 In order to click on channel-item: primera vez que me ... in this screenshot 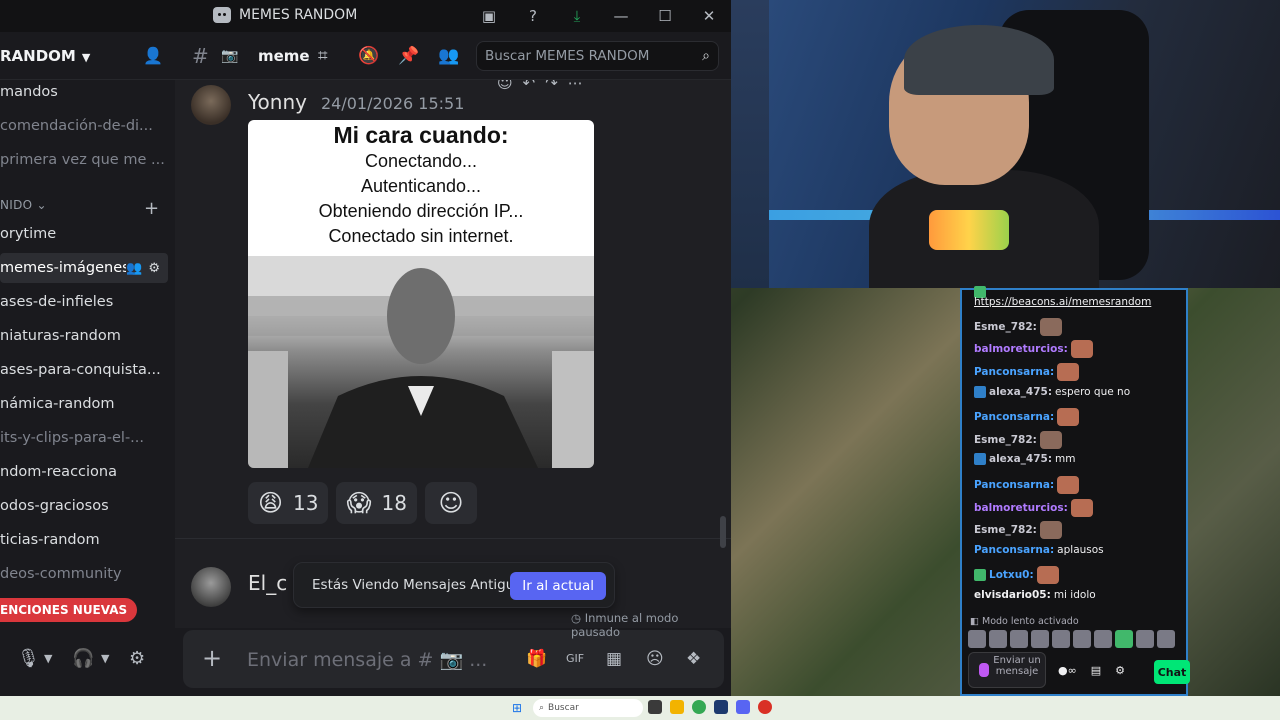, I will do `click(84, 160)`.